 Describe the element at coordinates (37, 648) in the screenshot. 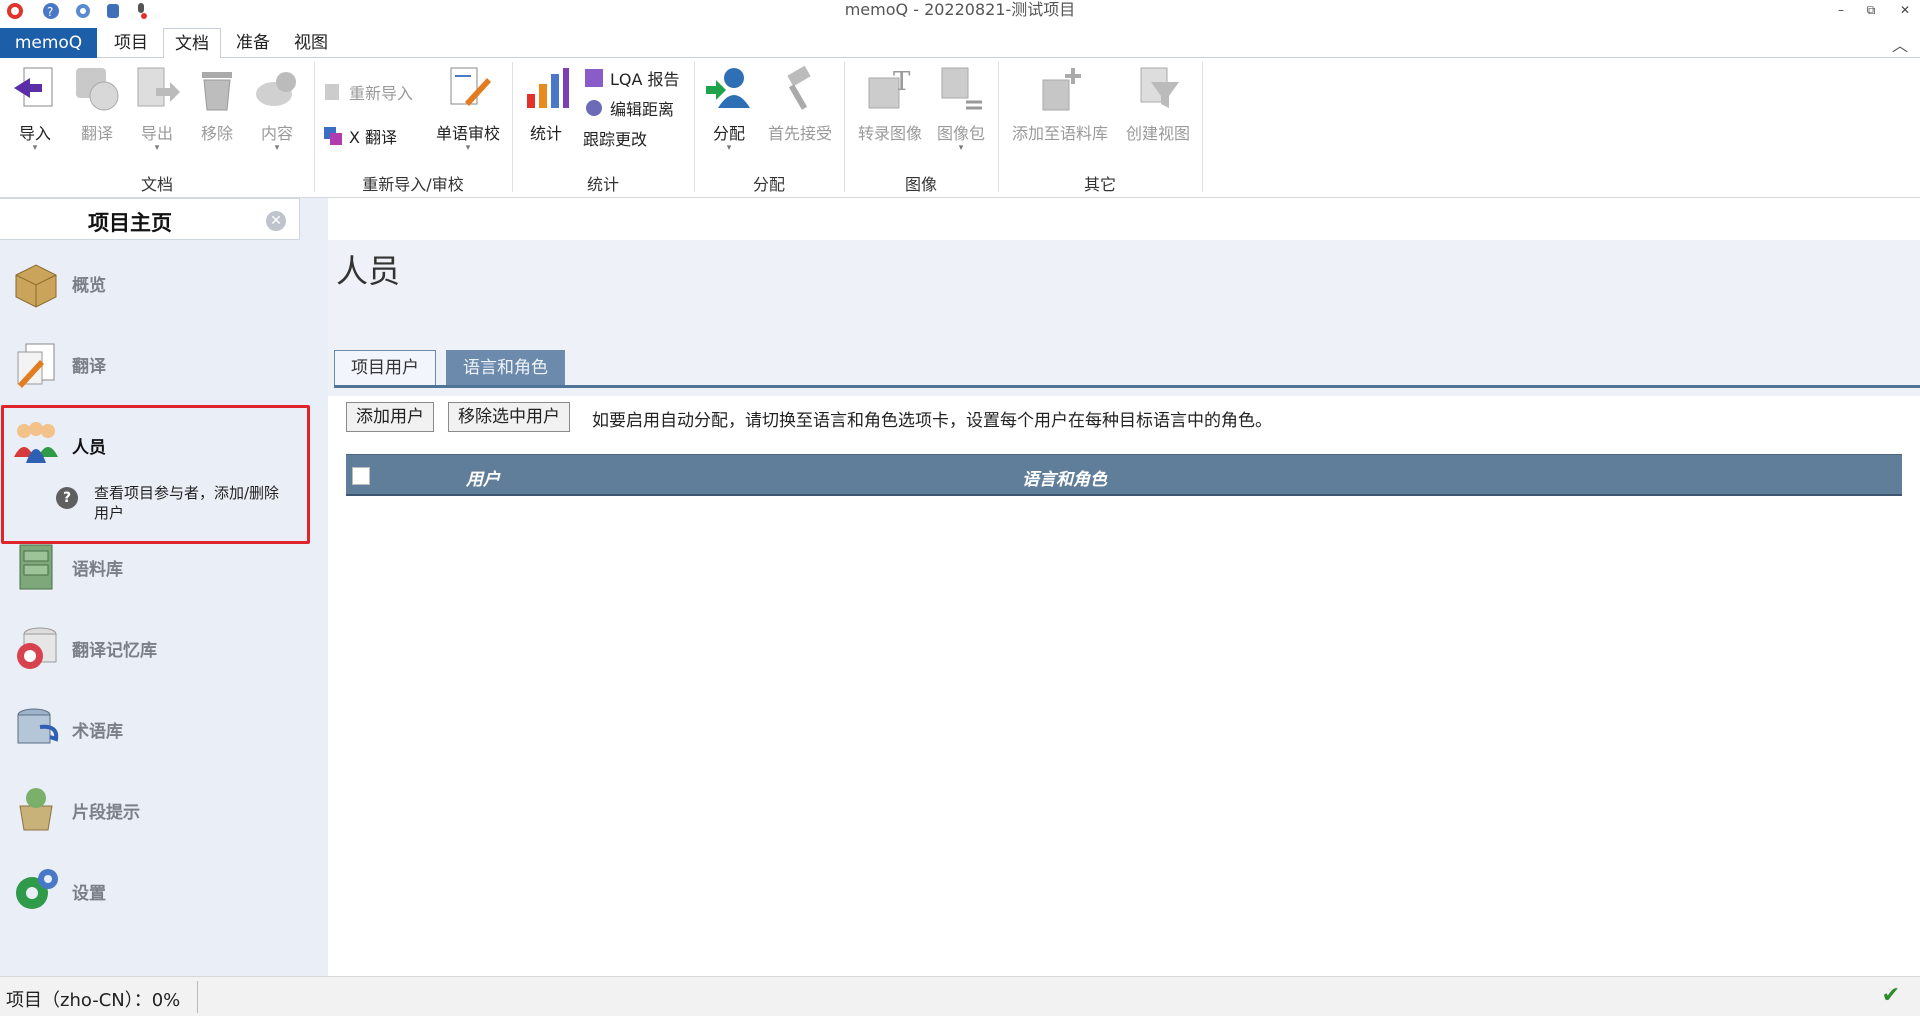

I see `tm-icon` at that location.